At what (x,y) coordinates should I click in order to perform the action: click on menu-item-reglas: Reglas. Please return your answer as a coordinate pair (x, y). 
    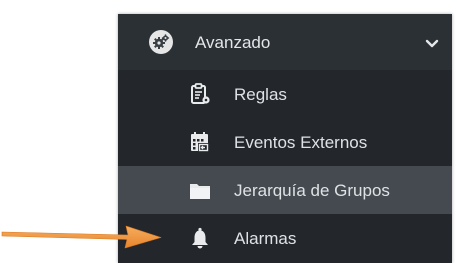
    Looking at the image, I should click on (285, 94).